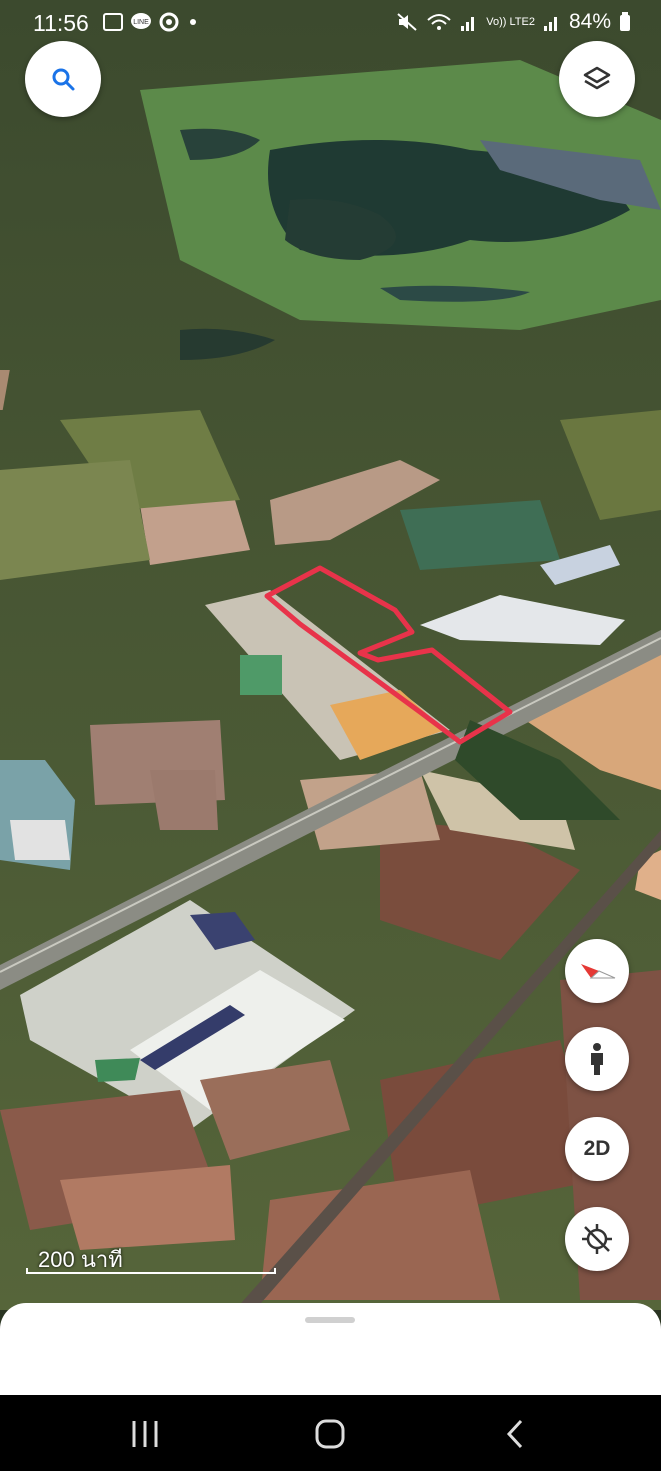 The height and width of the screenshot is (1471, 661). I want to click on pegman-icon, so click(597, 1059).